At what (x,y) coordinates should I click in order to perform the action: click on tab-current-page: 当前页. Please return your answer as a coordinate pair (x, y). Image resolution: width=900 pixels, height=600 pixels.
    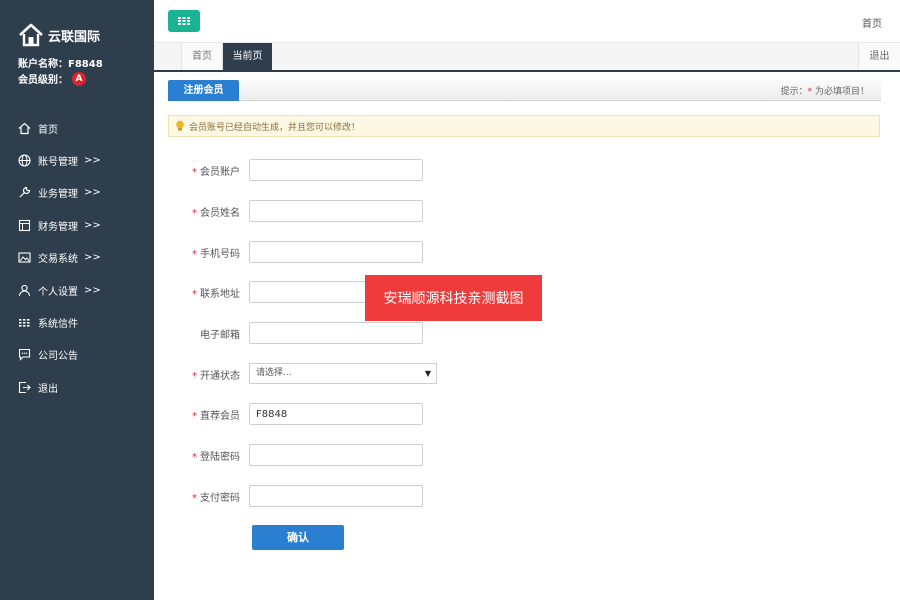
    Looking at the image, I should click on (247, 56).